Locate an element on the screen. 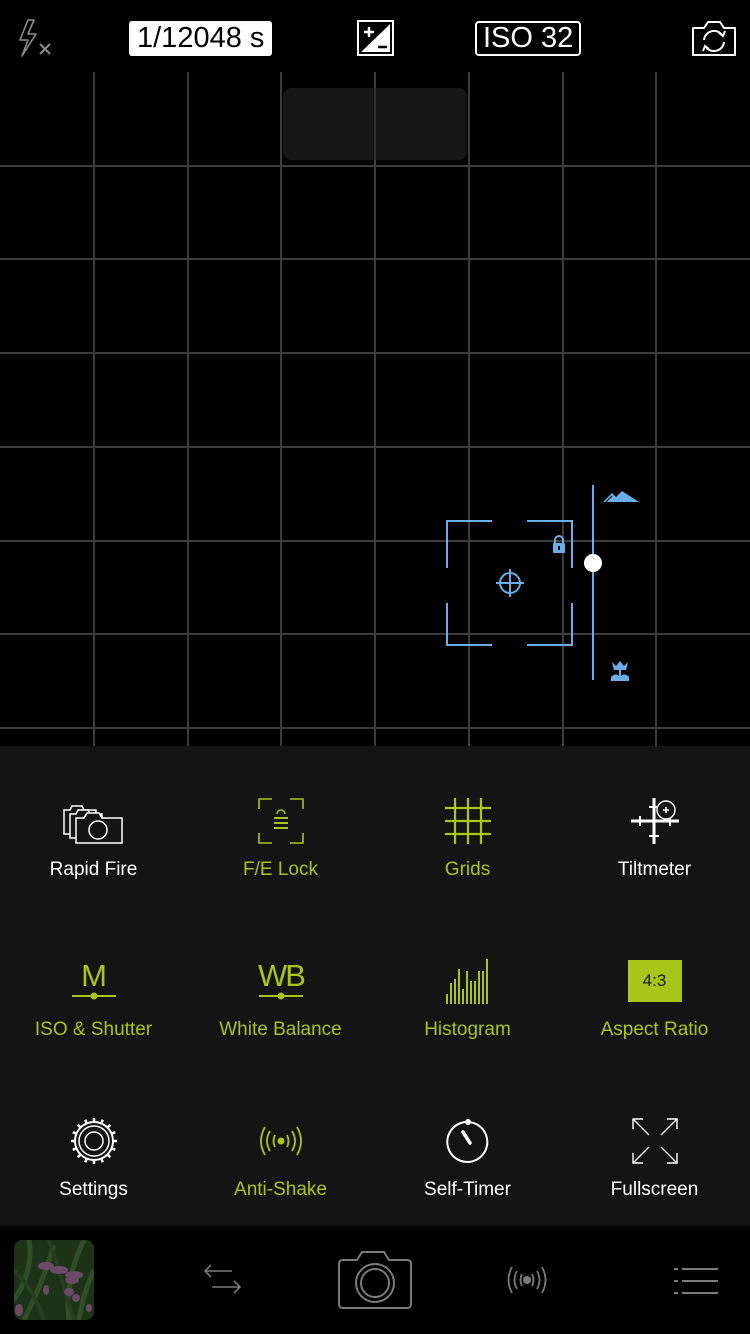 Image resolution: width=750 pixels, height=1334 pixels. flip-camera-icon is located at coordinates (714, 38).